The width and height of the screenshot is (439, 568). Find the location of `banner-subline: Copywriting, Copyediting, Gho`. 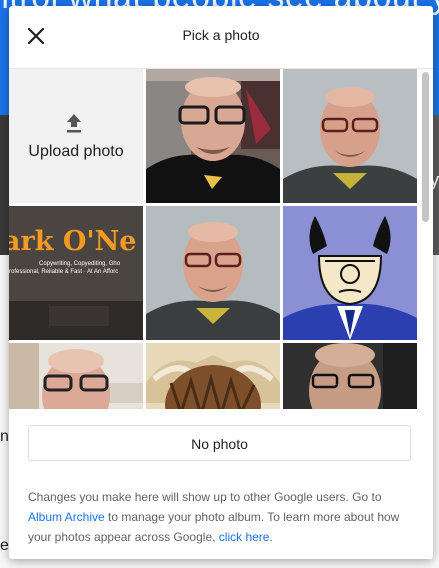

banner-subline: Copywriting, Copyediting, Gho is located at coordinates (80, 264).